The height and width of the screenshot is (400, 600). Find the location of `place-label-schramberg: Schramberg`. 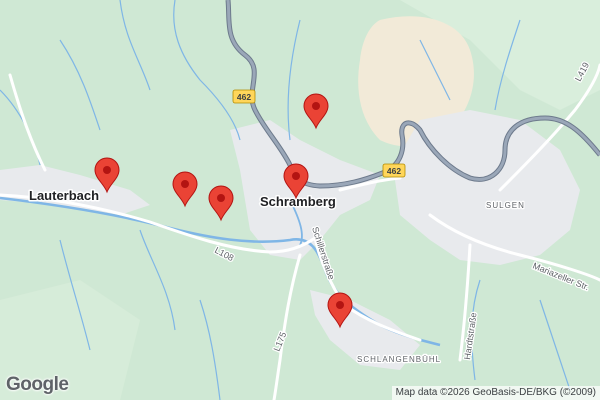

place-label-schramberg: Schramberg is located at coordinates (298, 202).